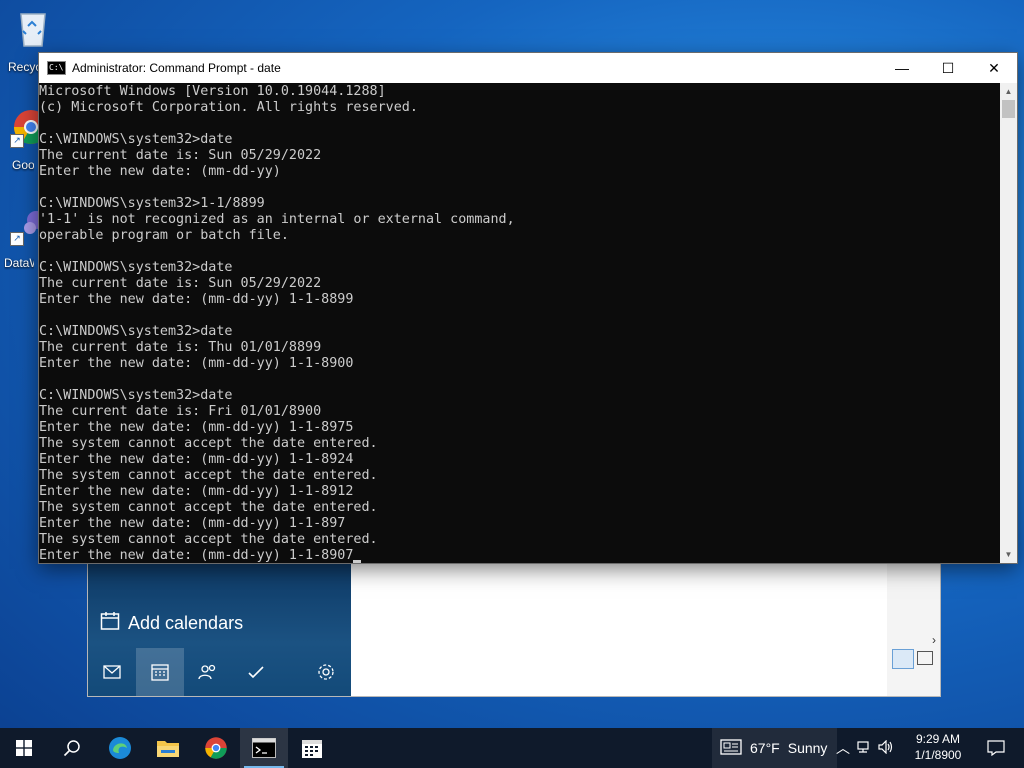 The width and height of the screenshot is (1024, 768). What do you see at coordinates (514, 629) in the screenshot?
I see `calendar-window: Add calendars ›` at bounding box center [514, 629].